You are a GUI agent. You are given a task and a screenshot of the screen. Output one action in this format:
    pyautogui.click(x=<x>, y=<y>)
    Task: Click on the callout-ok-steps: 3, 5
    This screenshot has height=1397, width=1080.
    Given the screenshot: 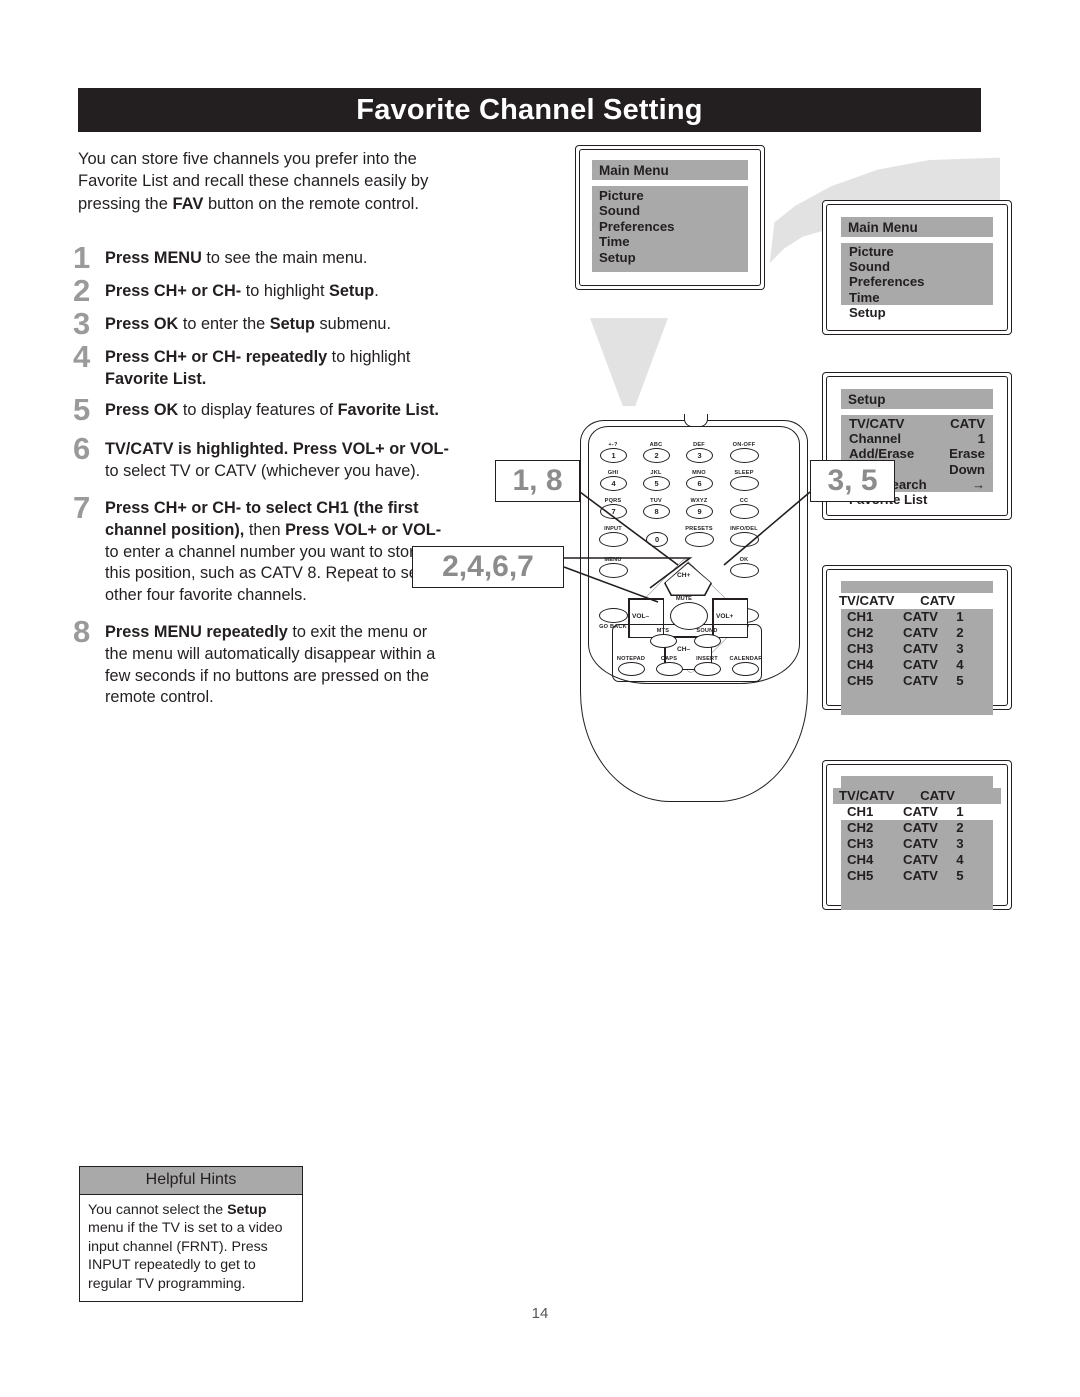 What is the action you would take?
    pyautogui.click(x=852, y=481)
    